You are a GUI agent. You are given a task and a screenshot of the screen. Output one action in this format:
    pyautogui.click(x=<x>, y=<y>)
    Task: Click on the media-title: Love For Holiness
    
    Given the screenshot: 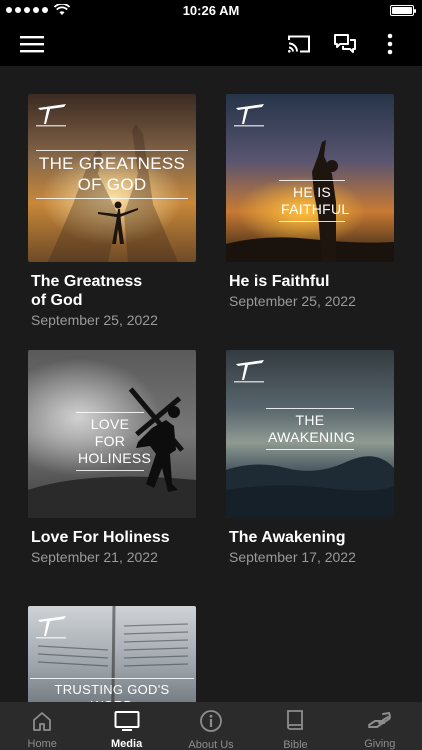 What is the action you would take?
    pyautogui.click(x=100, y=537)
    